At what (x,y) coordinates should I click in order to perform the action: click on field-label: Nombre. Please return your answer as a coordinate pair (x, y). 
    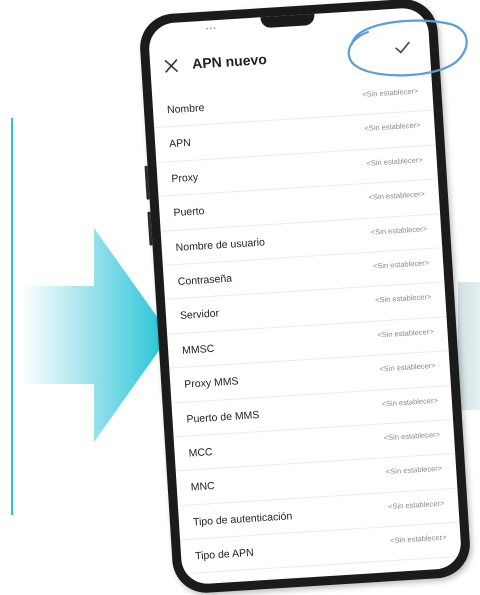
    Looking at the image, I should click on (185, 109).